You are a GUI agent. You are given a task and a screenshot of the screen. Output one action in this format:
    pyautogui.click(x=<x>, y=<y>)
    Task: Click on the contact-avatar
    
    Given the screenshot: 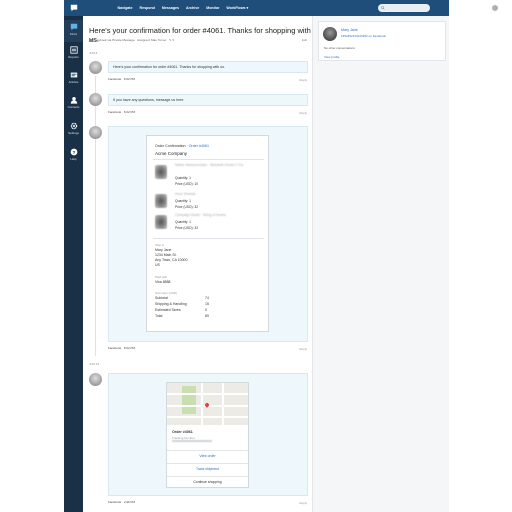 What is the action you would take?
    pyautogui.click(x=330, y=34)
    